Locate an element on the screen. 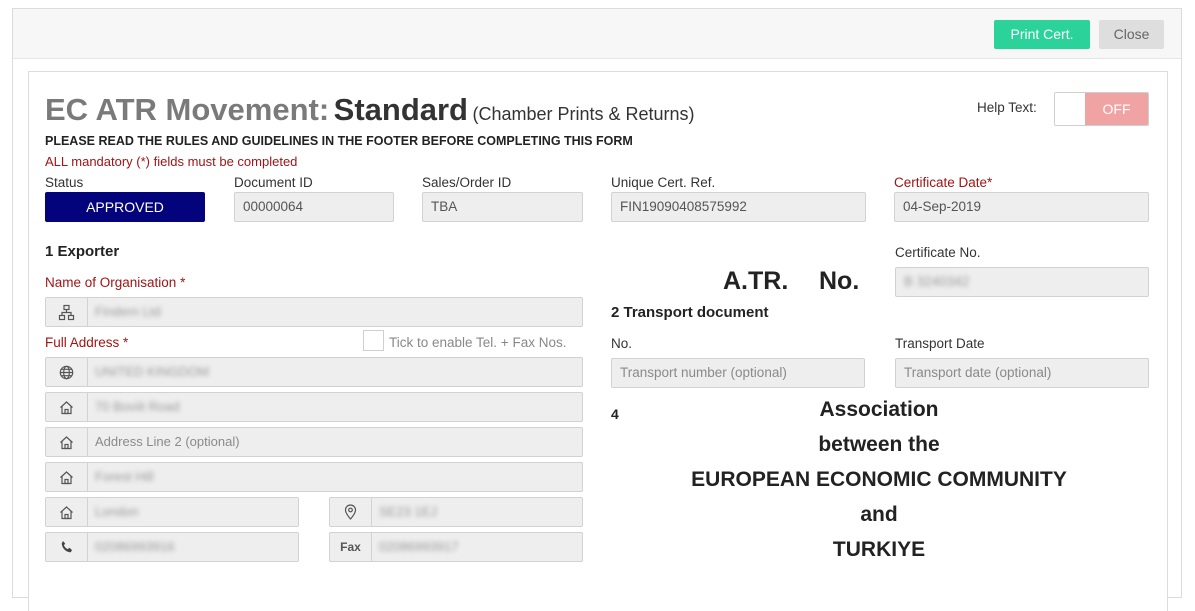  status-badge: APPROVED is located at coordinates (125, 207).